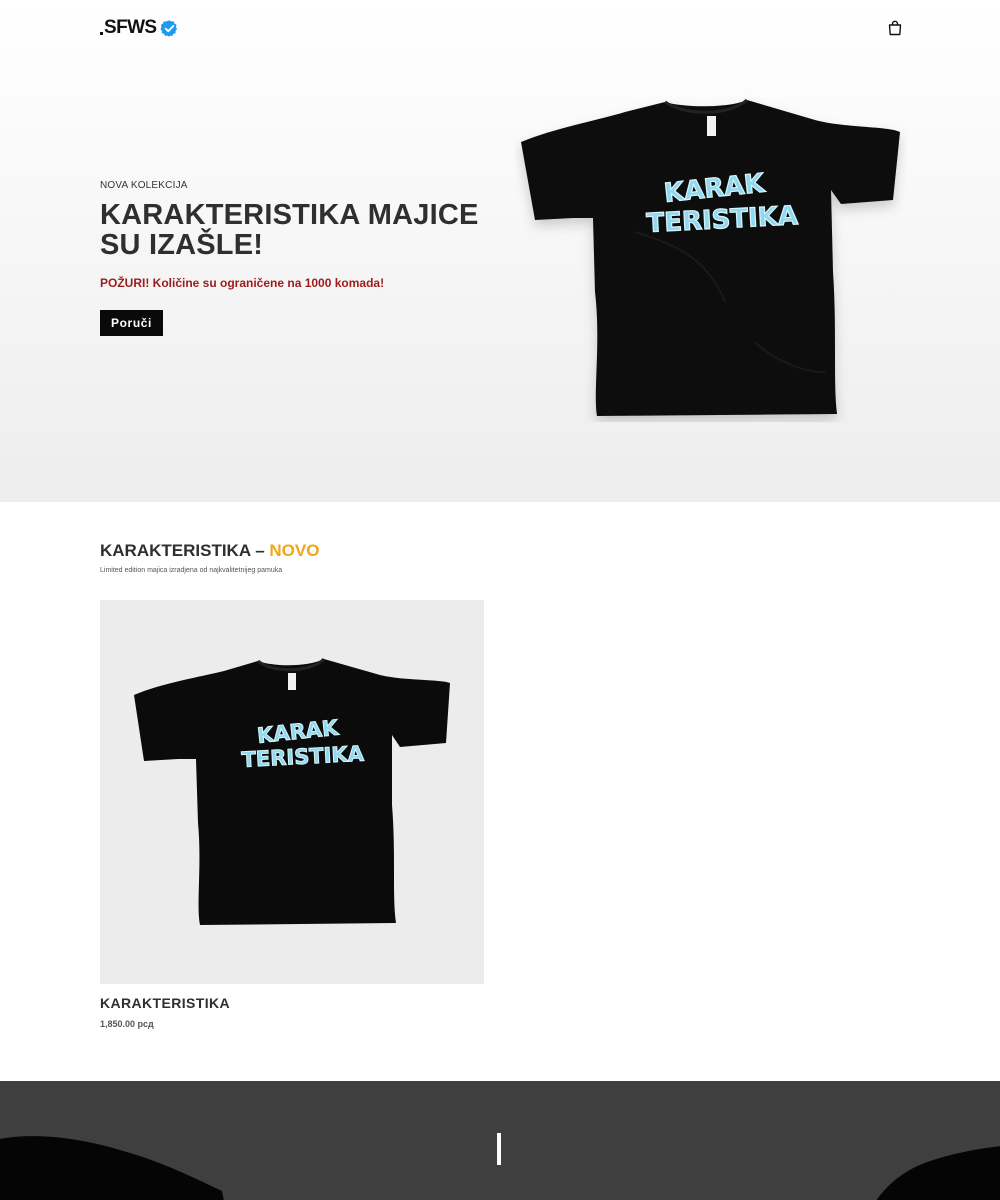 Image resolution: width=1000 pixels, height=1200 pixels. Describe the element at coordinates (130, 27) in the screenshot. I see `logo-text: SFWS` at that location.